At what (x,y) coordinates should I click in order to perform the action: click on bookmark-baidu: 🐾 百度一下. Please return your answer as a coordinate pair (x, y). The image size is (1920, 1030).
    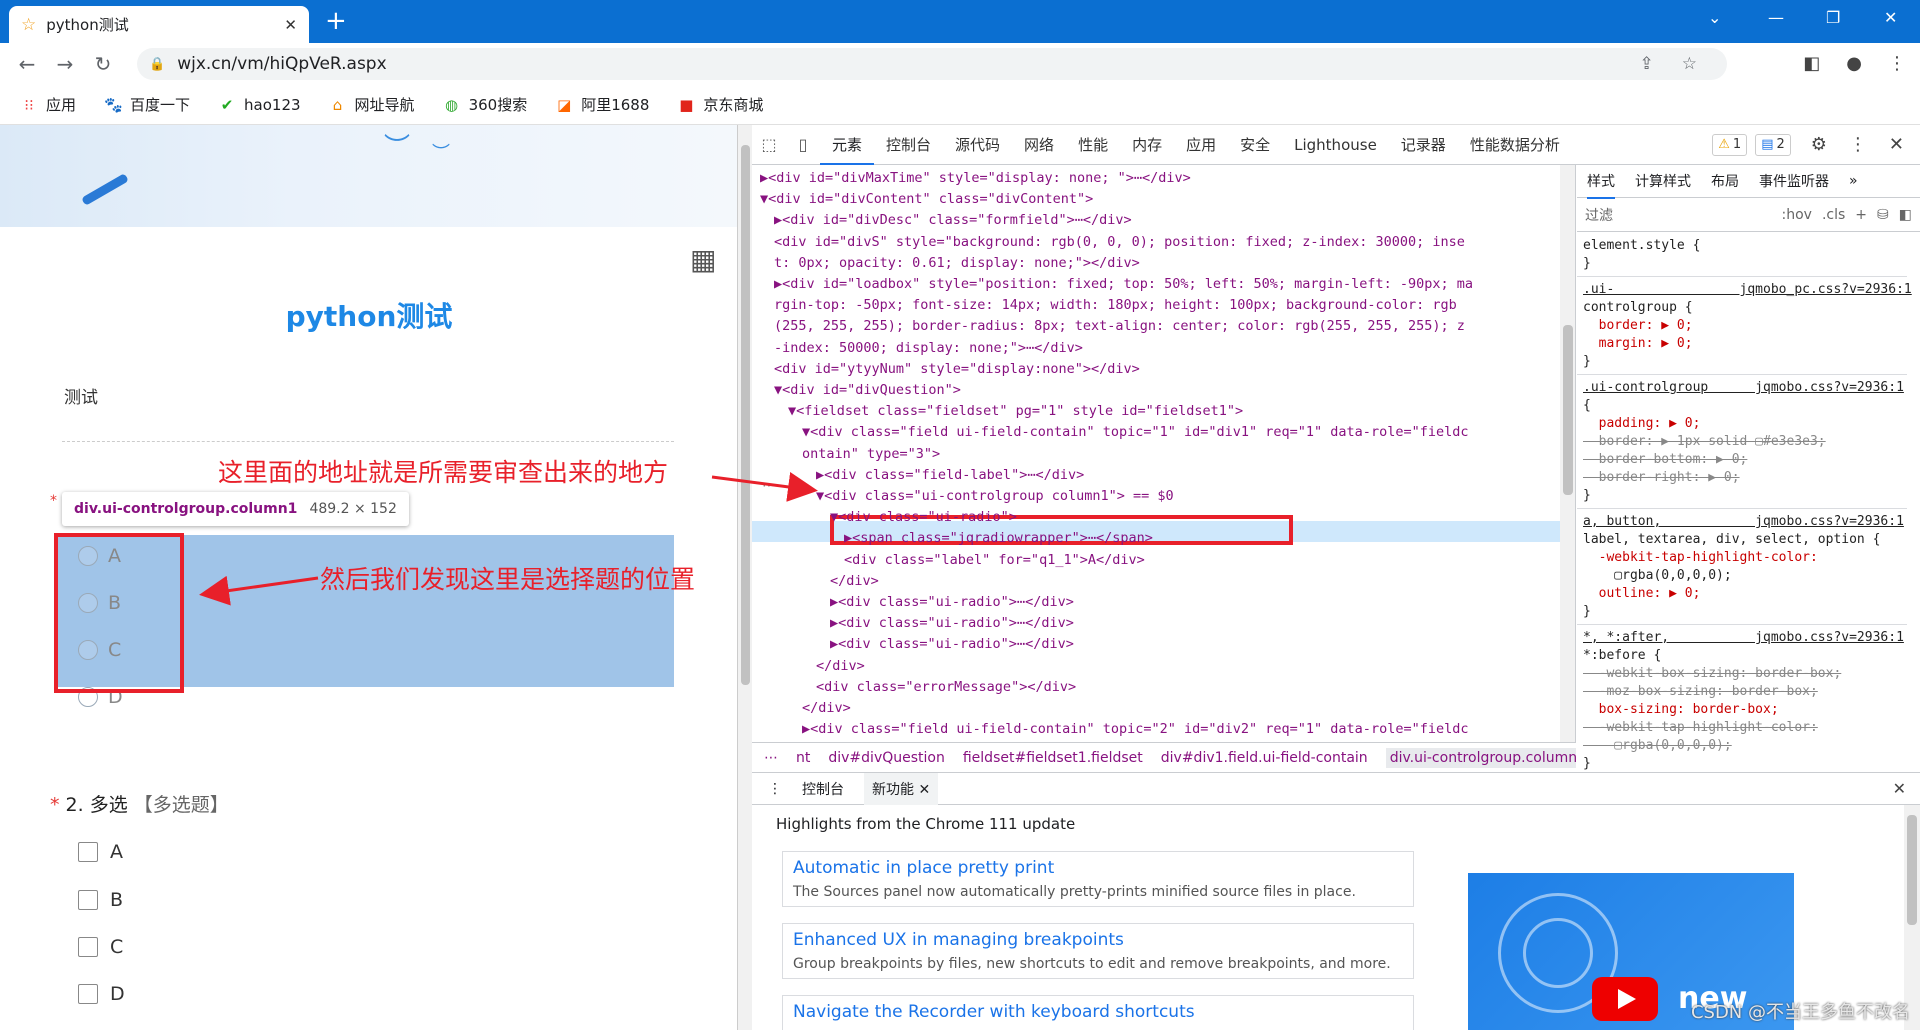
    Looking at the image, I should click on (147, 104).